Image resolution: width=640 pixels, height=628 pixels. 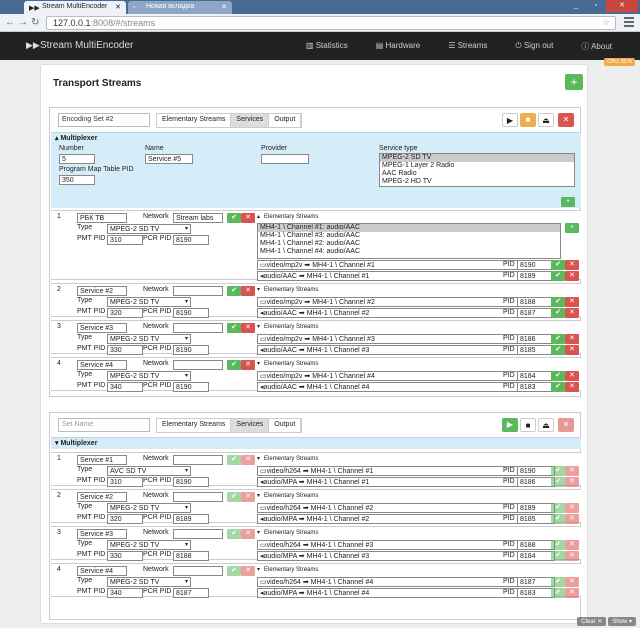 What do you see at coordinates (572, 228) in the screenshot?
I see `add-es-button: +` at bounding box center [572, 228].